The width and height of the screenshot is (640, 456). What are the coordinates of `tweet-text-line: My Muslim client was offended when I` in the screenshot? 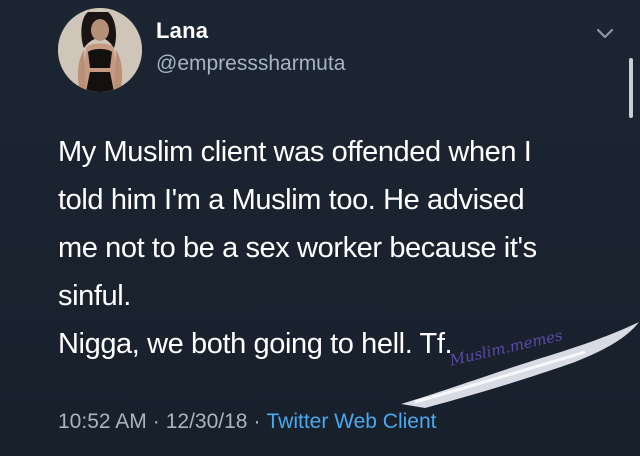 It's located at (295, 152).